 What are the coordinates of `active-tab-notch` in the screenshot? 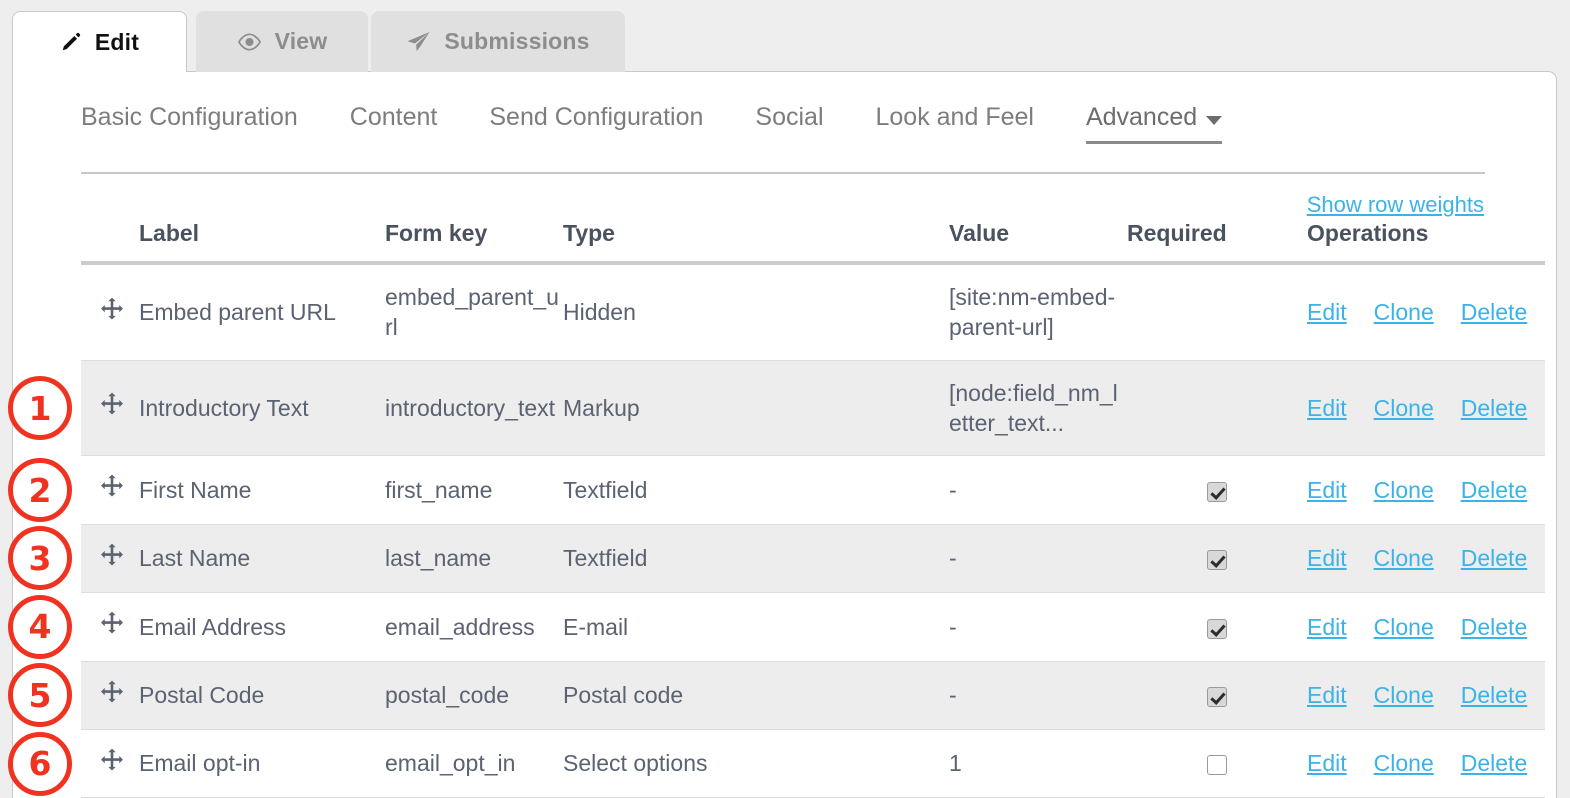 It's located at (99, 72).